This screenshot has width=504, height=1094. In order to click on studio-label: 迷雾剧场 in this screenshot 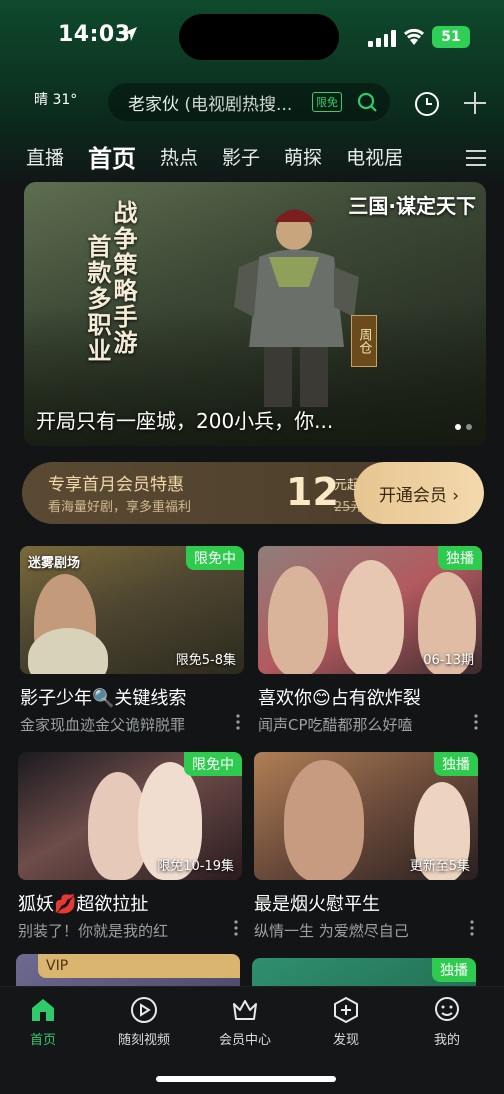, I will do `click(54, 563)`.